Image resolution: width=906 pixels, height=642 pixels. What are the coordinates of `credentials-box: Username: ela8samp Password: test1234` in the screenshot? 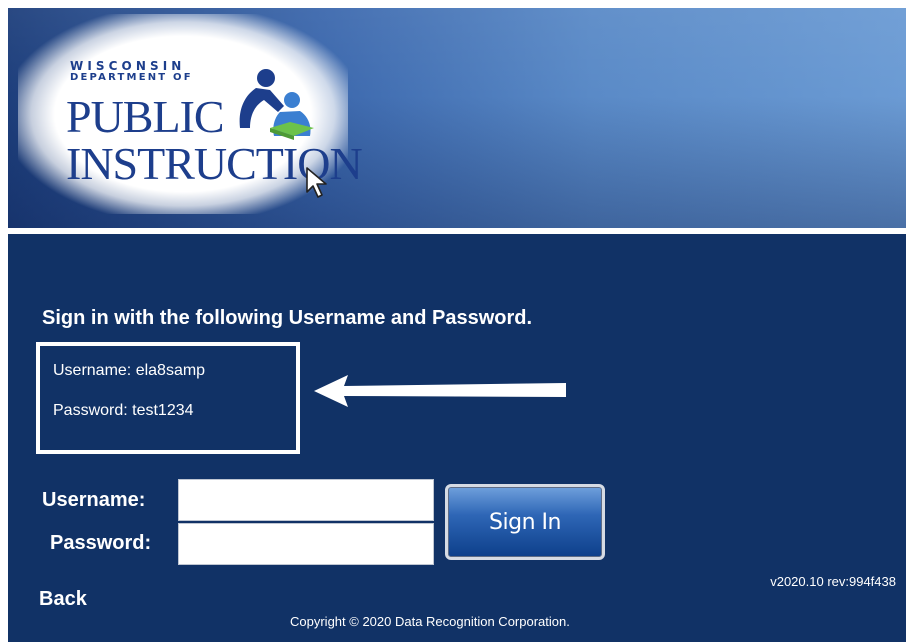 It's located at (168, 398).